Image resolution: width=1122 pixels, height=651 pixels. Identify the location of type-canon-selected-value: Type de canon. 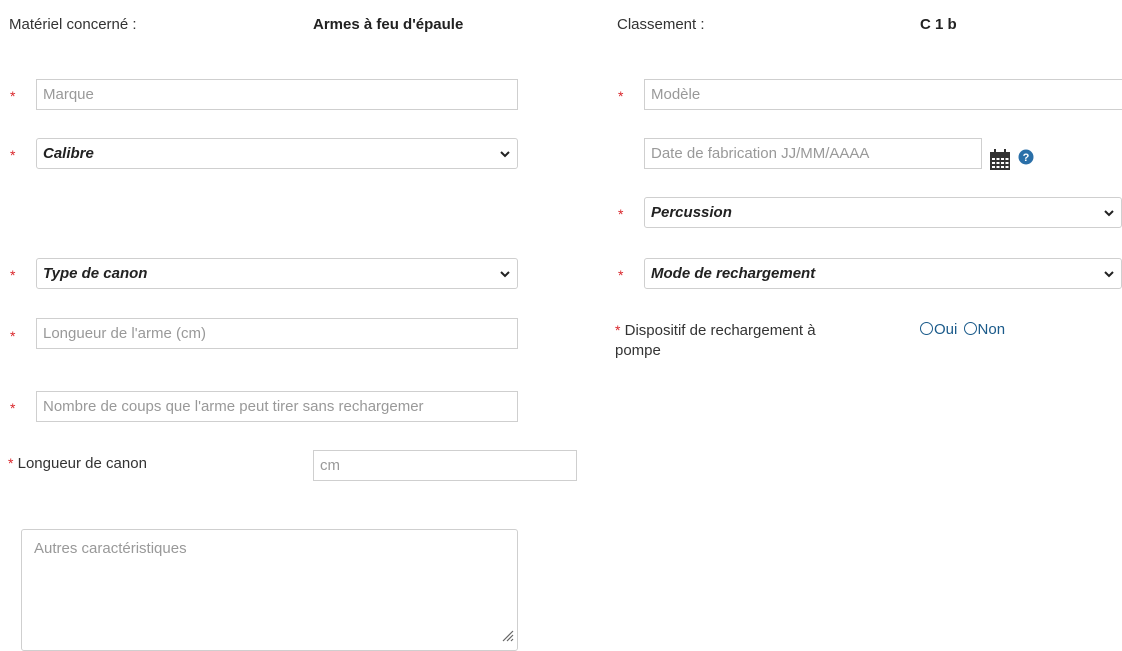
(95, 273).